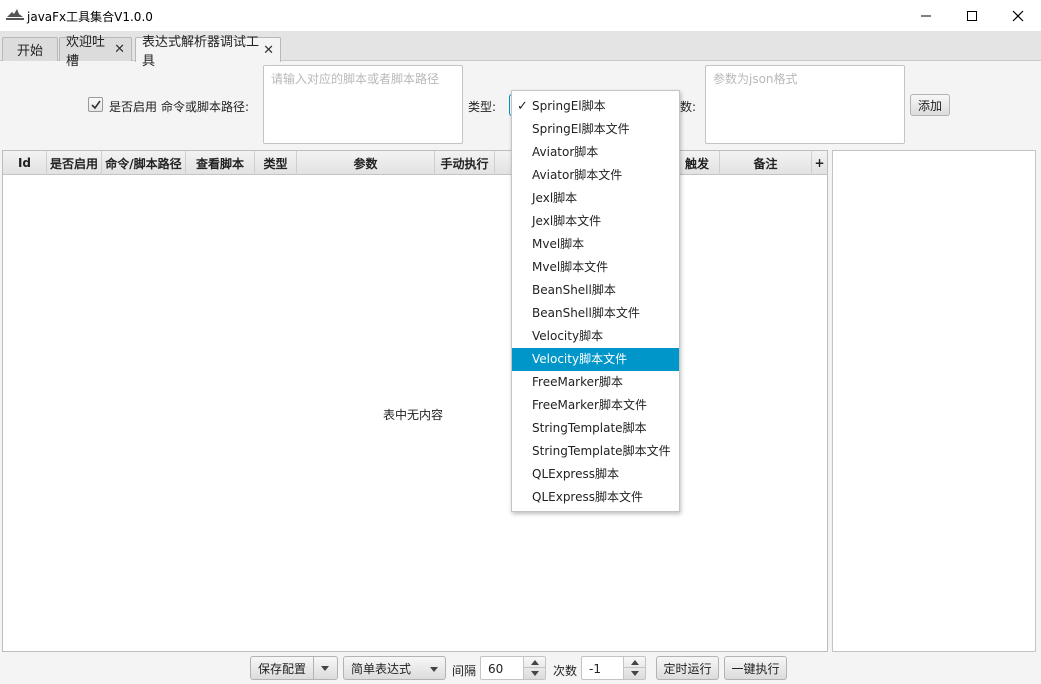  I want to click on dropdown-item: ✓ SpringEl脚本, so click(595, 106).